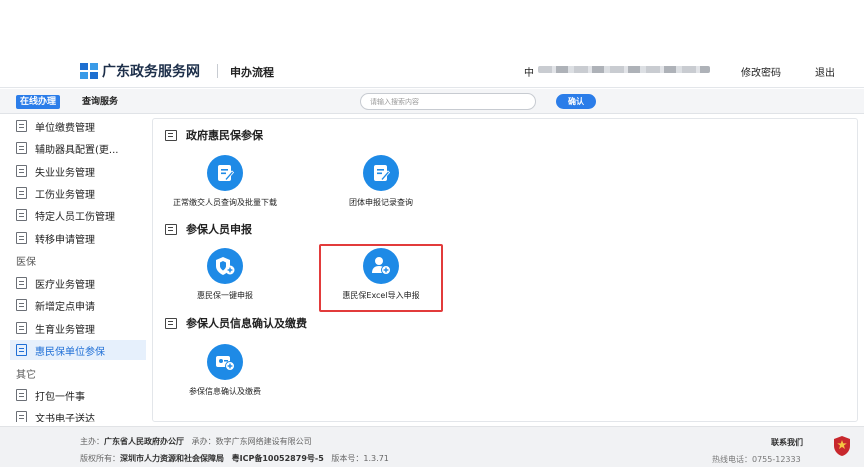  I want to click on confirm-button: 确认, so click(576, 101).